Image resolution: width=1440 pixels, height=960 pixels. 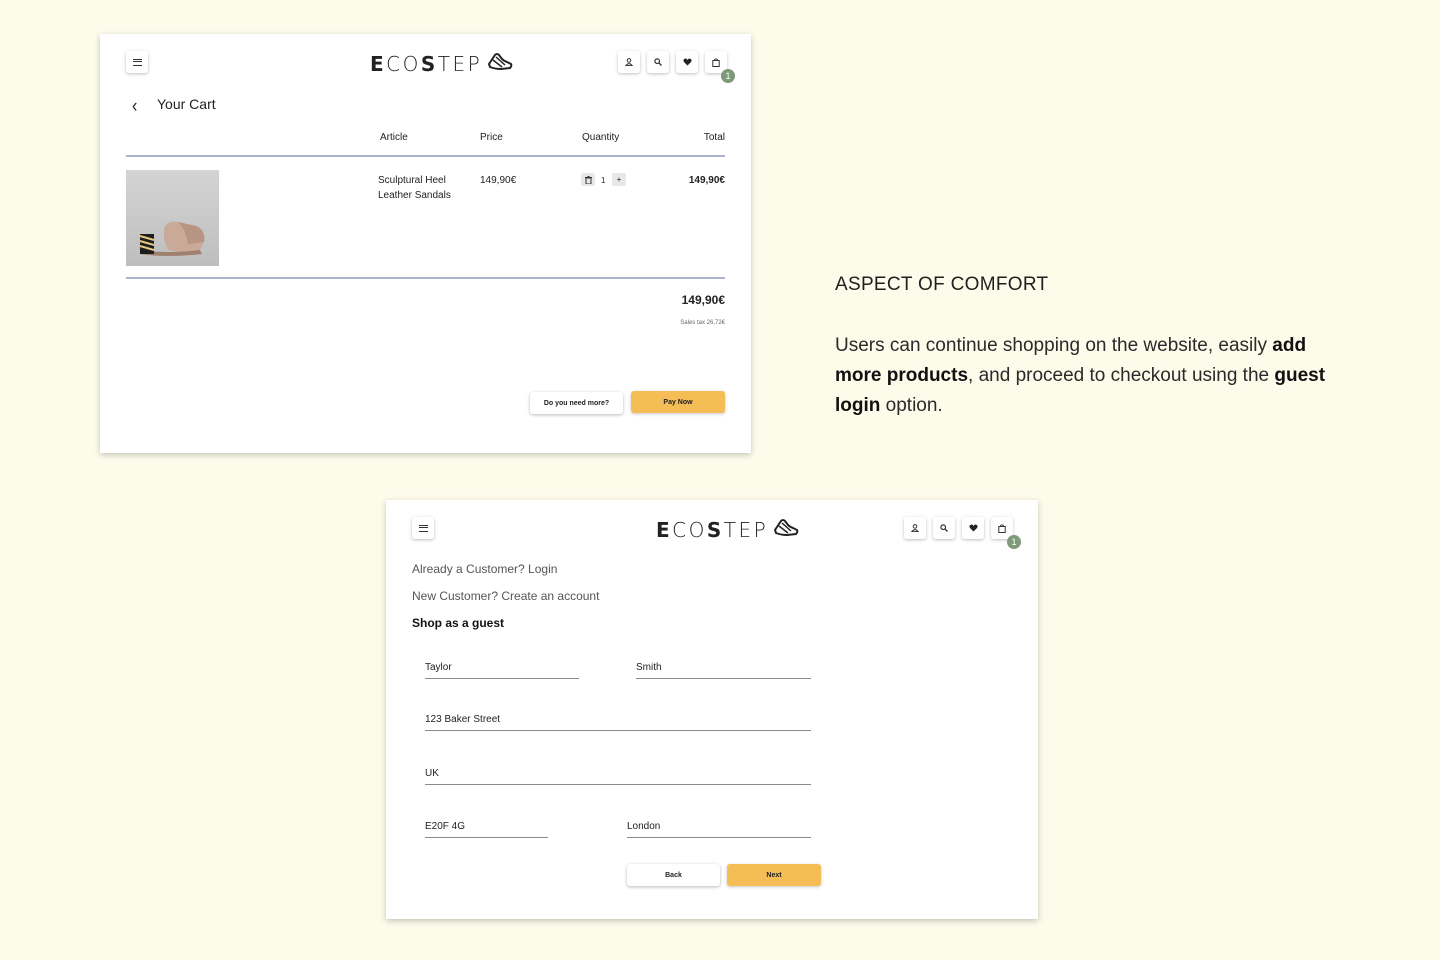 I want to click on login-link: Already a Customer? Login, so click(x=484, y=569).